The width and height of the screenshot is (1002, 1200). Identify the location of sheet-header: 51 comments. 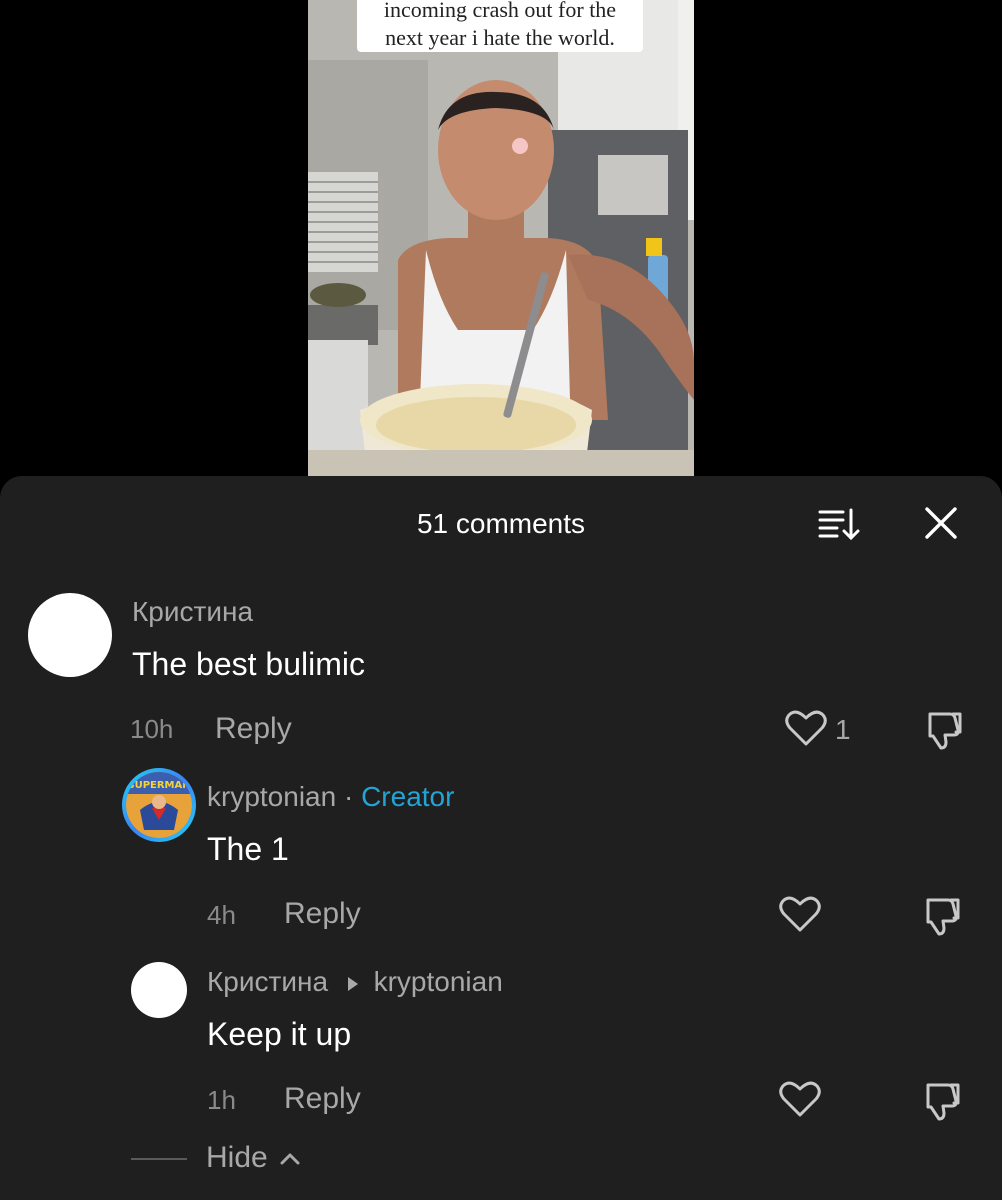
(501, 524).